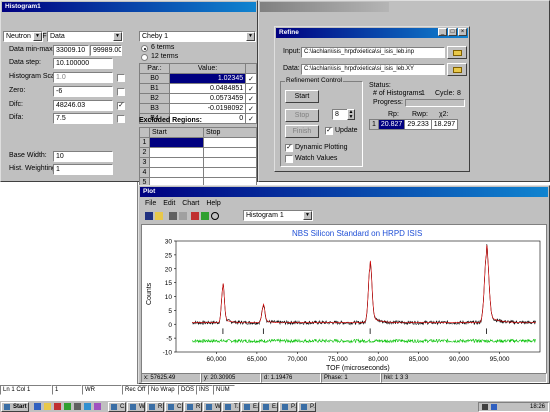  Describe the element at coordinates (83, 105) in the screenshot. I see `difc-field: 48246.03` at that location.